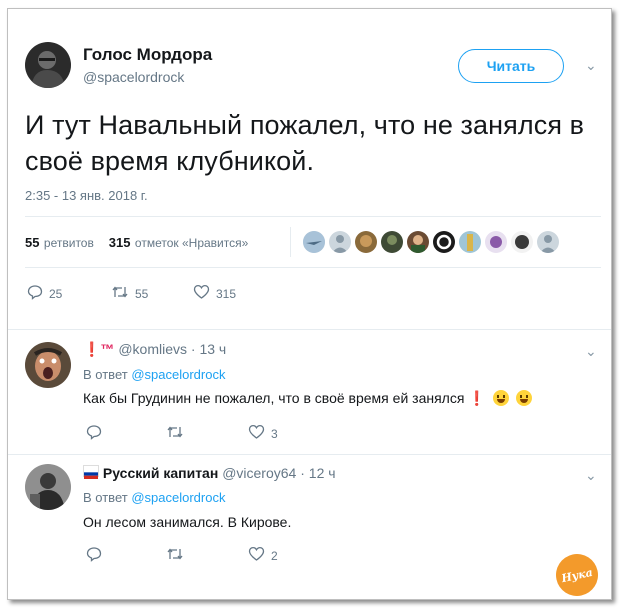 This screenshot has width=620, height=608. What do you see at coordinates (290, 242) in the screenshot?
I see `stats-separator` at bounding box center [290, 242].